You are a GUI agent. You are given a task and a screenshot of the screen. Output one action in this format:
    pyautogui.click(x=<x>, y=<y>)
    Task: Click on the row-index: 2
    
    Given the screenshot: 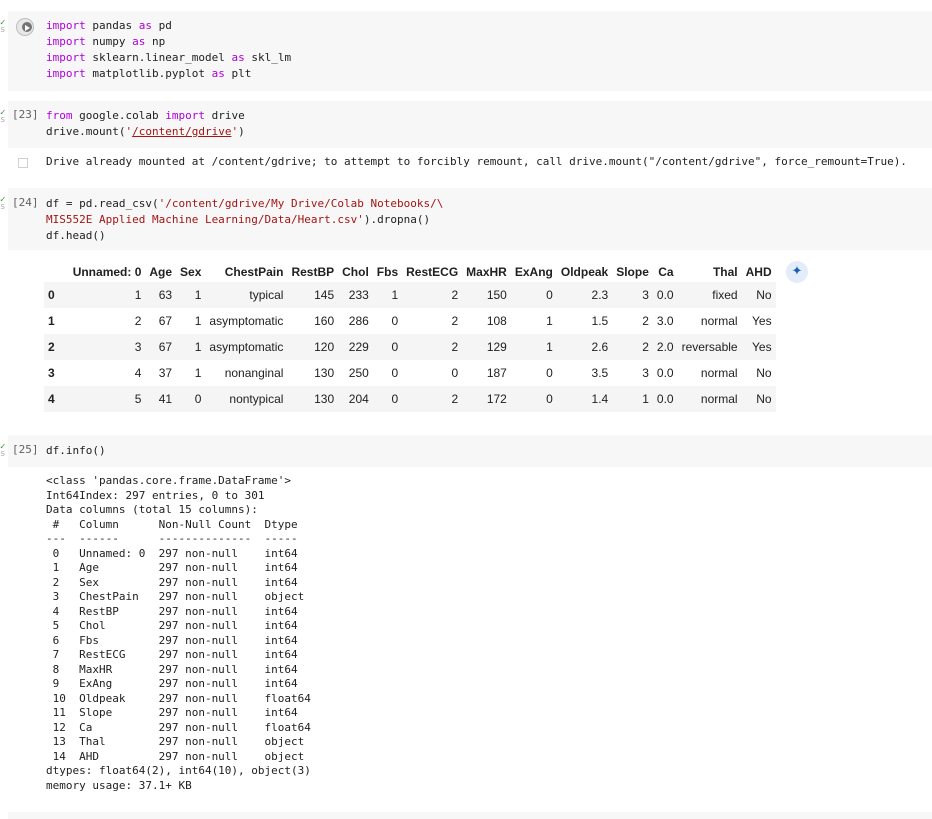 What is the action you would take?
    pyautogui.click(x=51, y=347)
    